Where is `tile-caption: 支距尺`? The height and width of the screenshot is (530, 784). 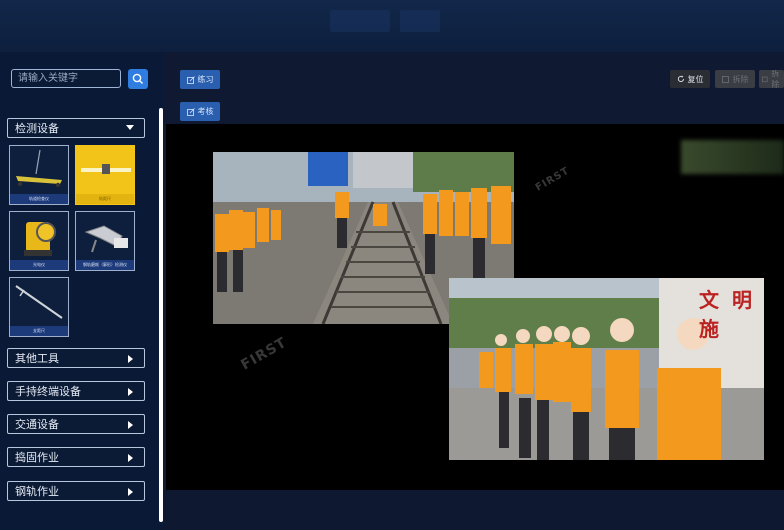
tile-caption: 支距尺 is located at coordinates (39, 331).